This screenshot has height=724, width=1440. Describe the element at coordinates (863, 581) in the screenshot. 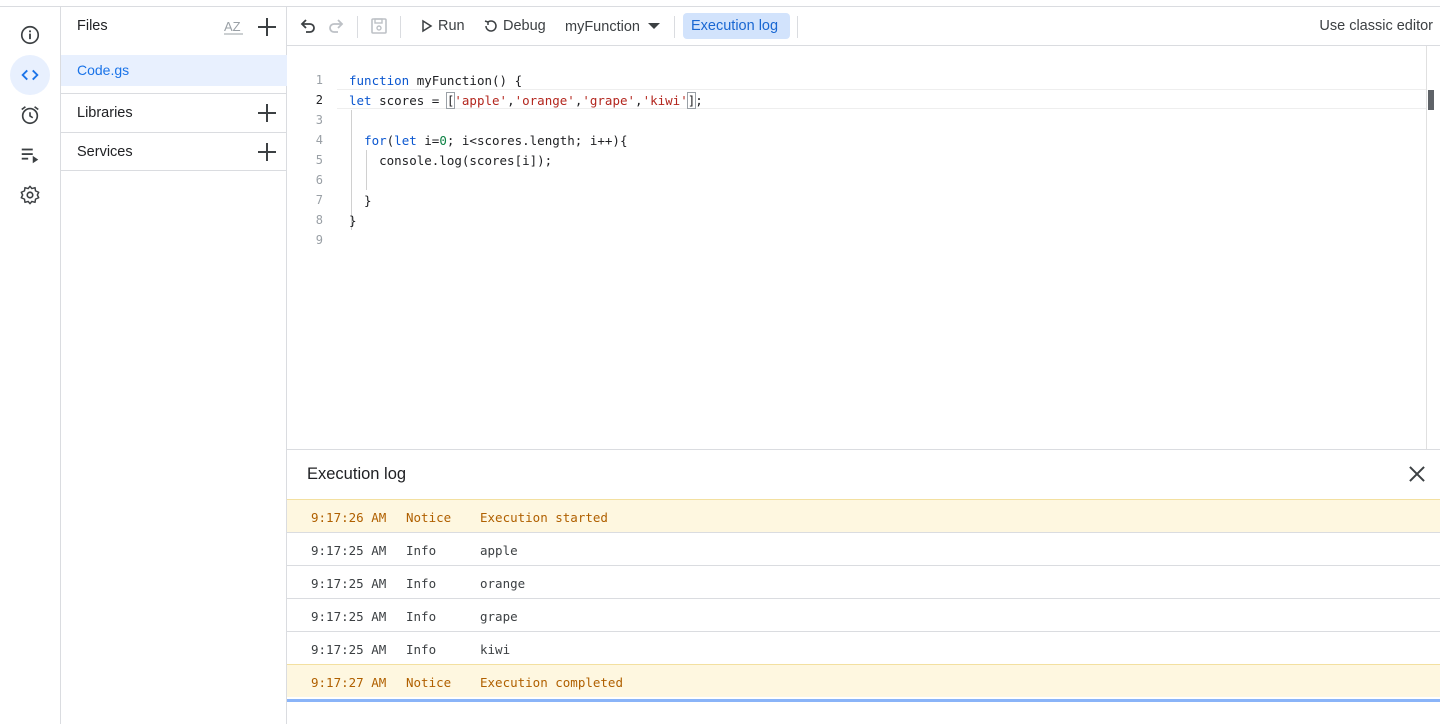

I see `log-row: 9:17:25 AM Info orange` at that location.